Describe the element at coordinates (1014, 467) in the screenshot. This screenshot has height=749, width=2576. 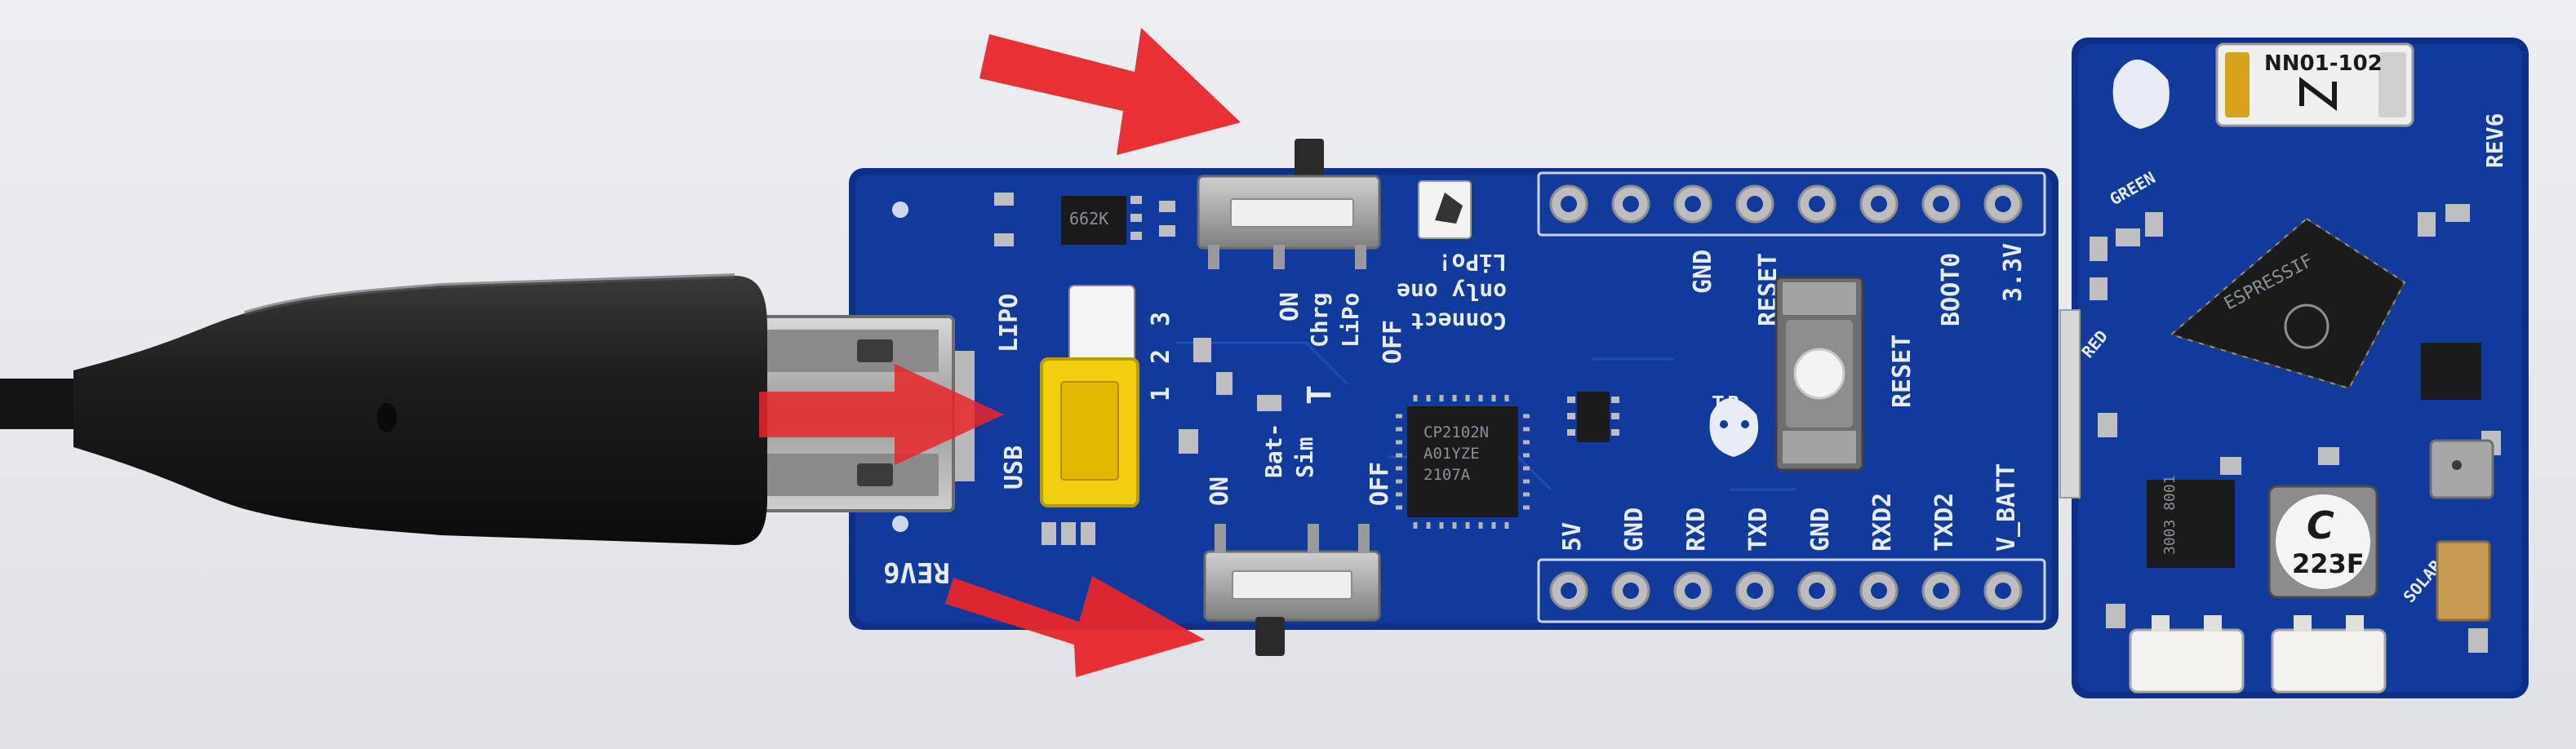
I see `jumper-label-usb: USB` at that location.